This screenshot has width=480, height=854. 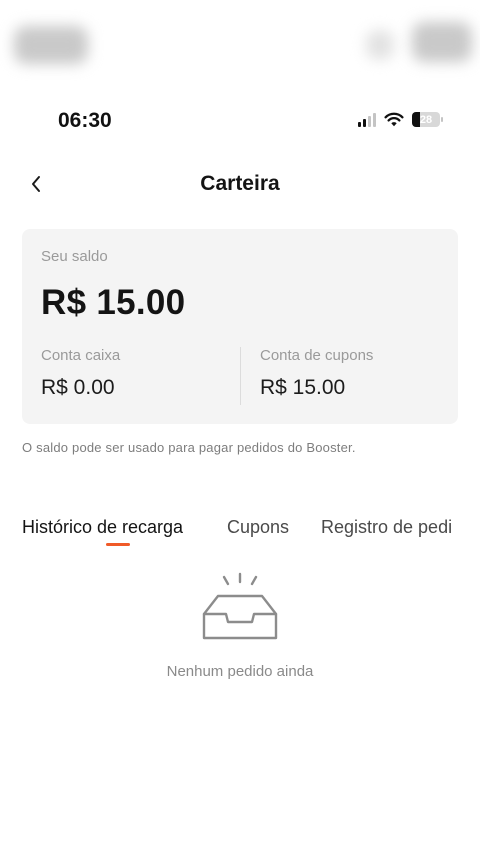 What do you see at coordinates (51, 45) in the screenshot?
I see `blurred-left-shape` at bounding box center [51, 45].